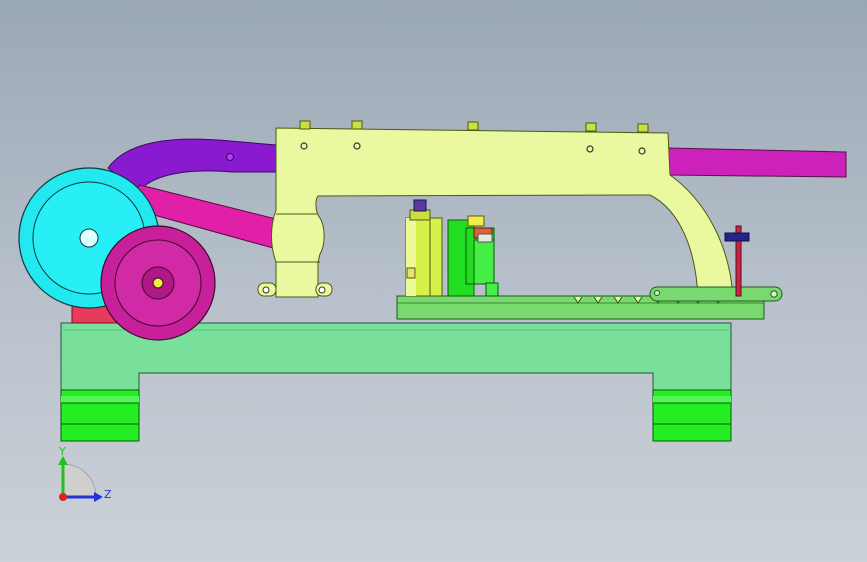 The height and width of the screenshot is (562, 867). What do you see at coordinates (716, 294) in the screenshot?
I see `guide-bar` at bounding box center [716, 294].